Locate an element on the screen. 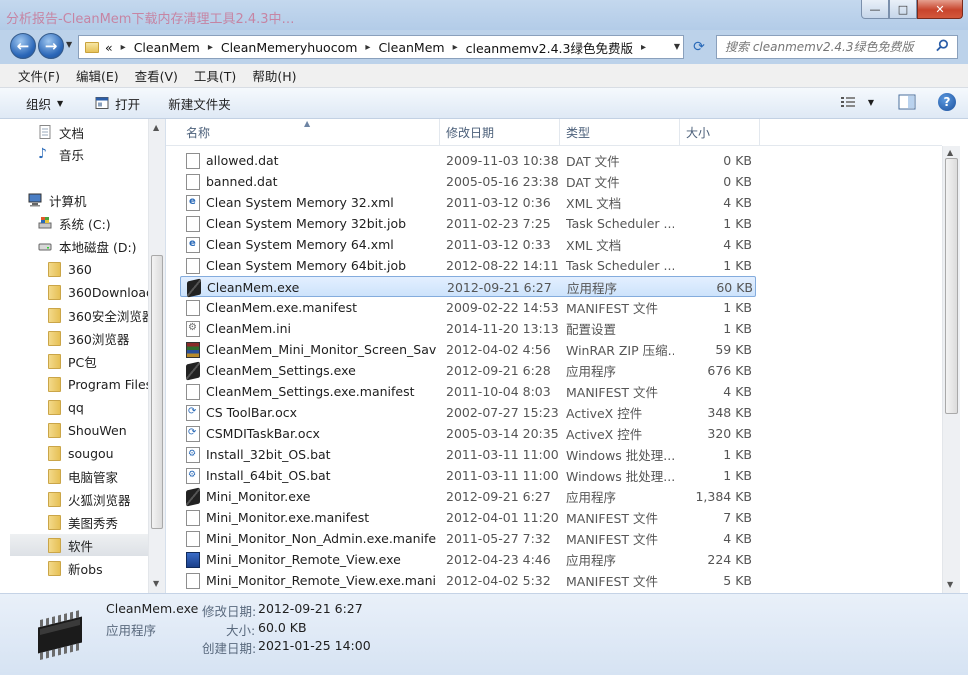  file-row: banned.dat 2005-05-16 23:38 DAT 文件 0 KB is located at coordinates (468, 181).